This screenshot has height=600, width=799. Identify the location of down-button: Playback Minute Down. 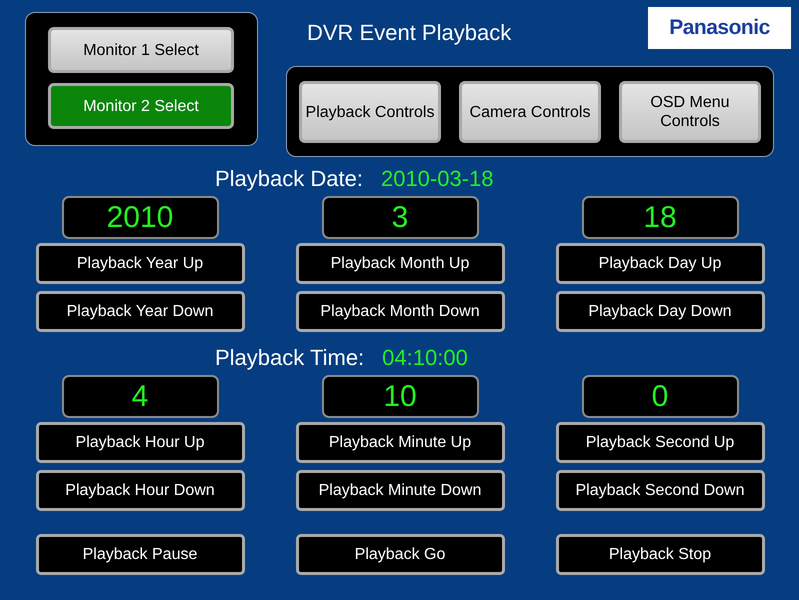
(400, 490).